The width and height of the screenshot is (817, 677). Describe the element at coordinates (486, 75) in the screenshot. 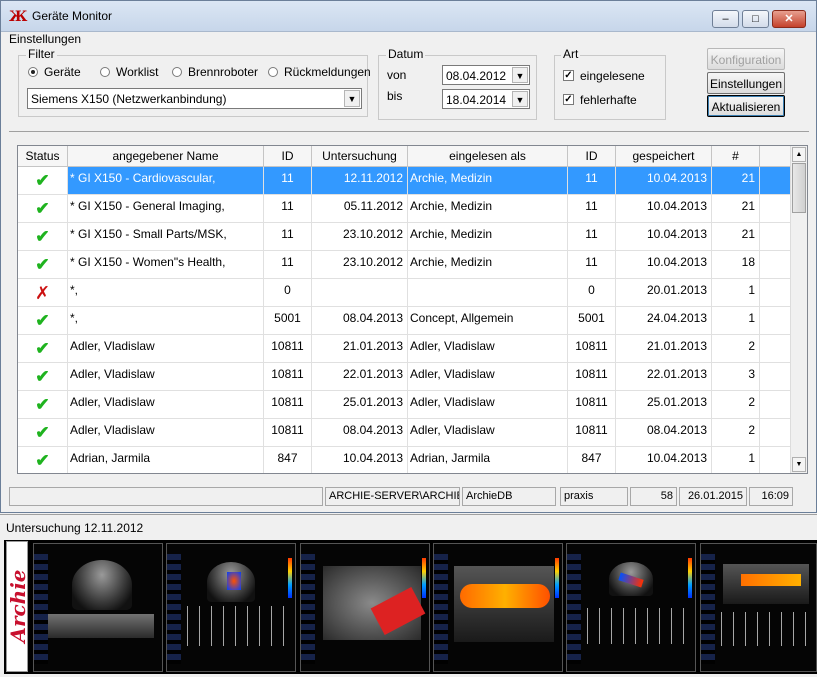

I see `date-from-picker: 08.04.2012 ▼` at that location.